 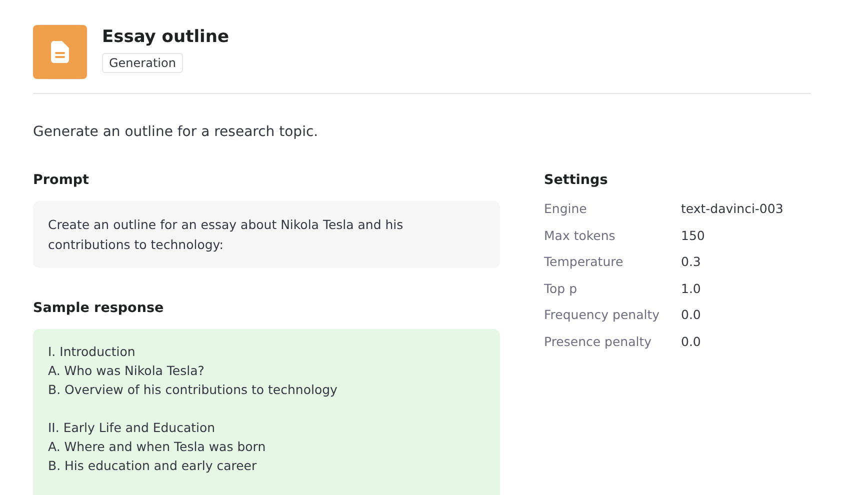 I want to click on setting-label: Top p, so click(x=561, y=289).